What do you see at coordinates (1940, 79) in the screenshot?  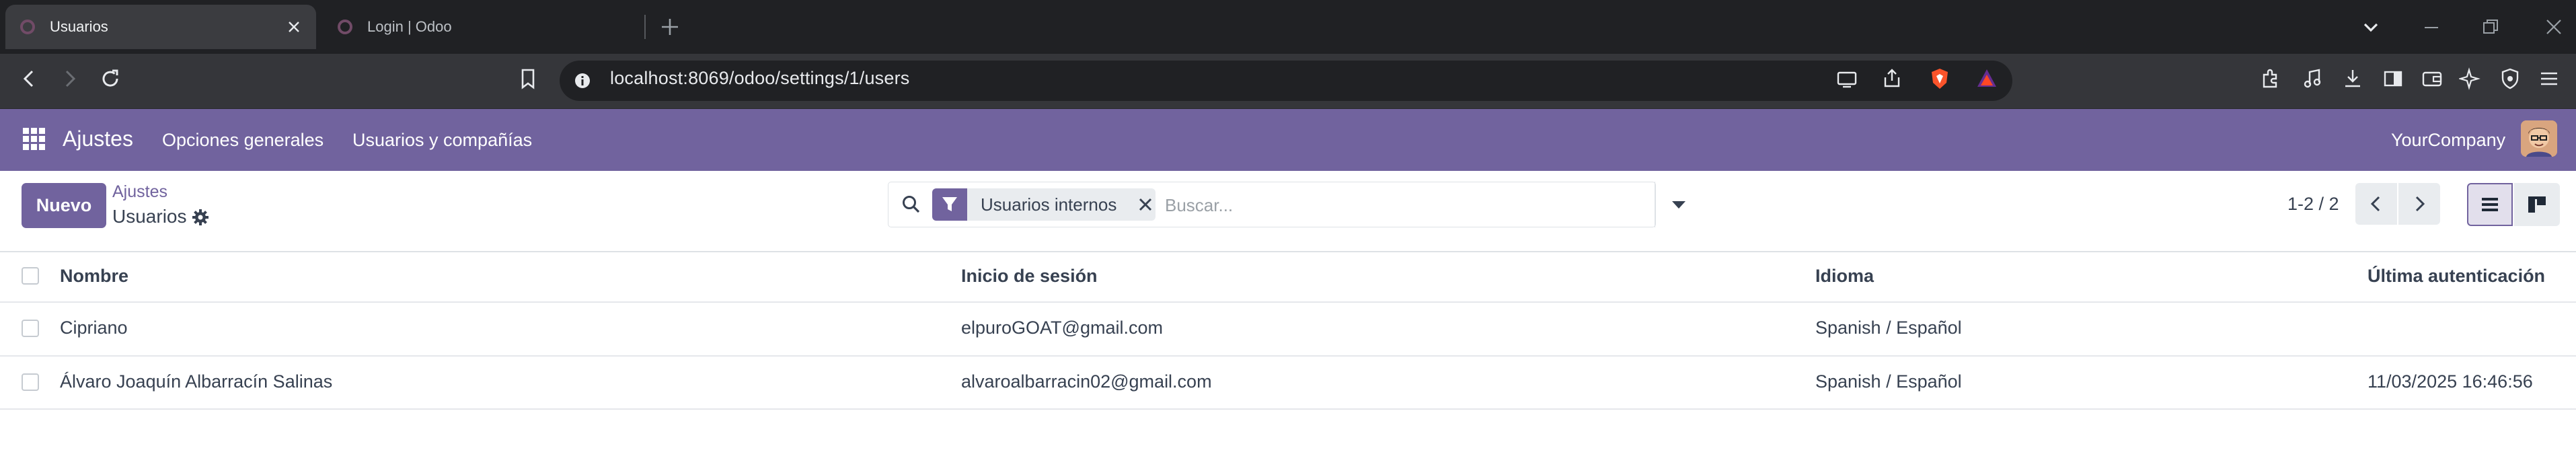 I see `brave-shields-icon` at bounding box center [1940, 79].